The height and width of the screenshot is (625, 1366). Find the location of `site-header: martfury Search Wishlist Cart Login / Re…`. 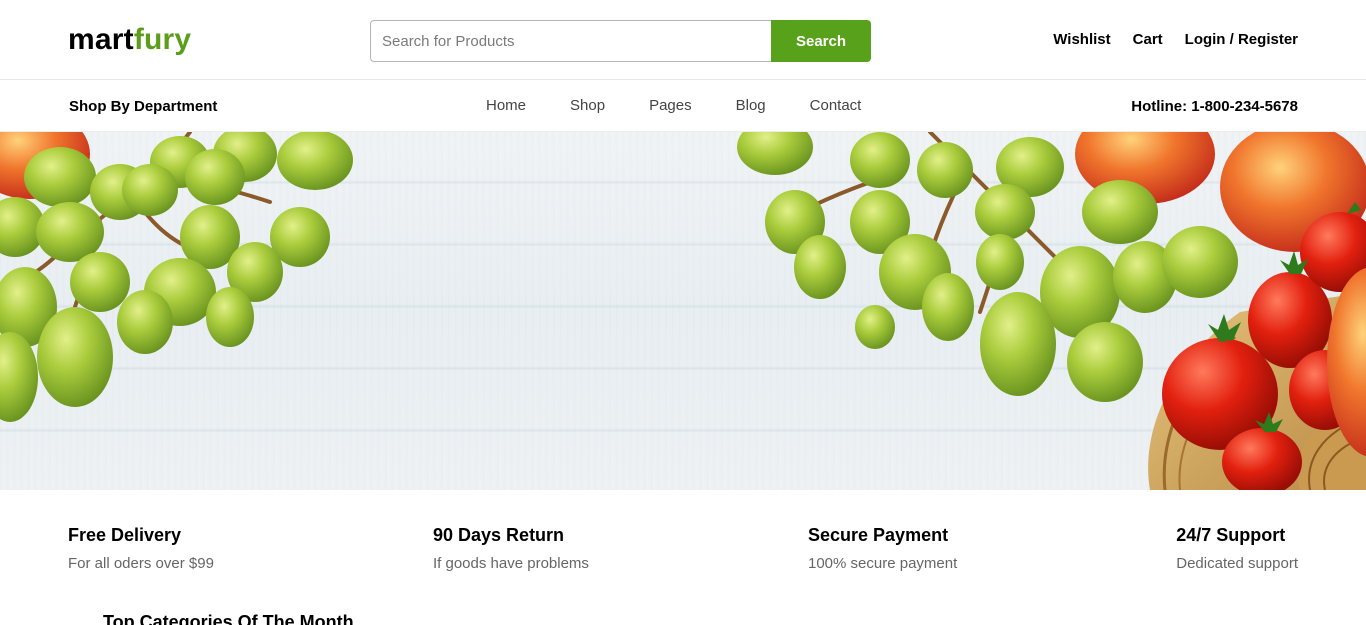

site-header: martfury Search Wishlist Cart Login / Re… is located at coordinates (683, 40).